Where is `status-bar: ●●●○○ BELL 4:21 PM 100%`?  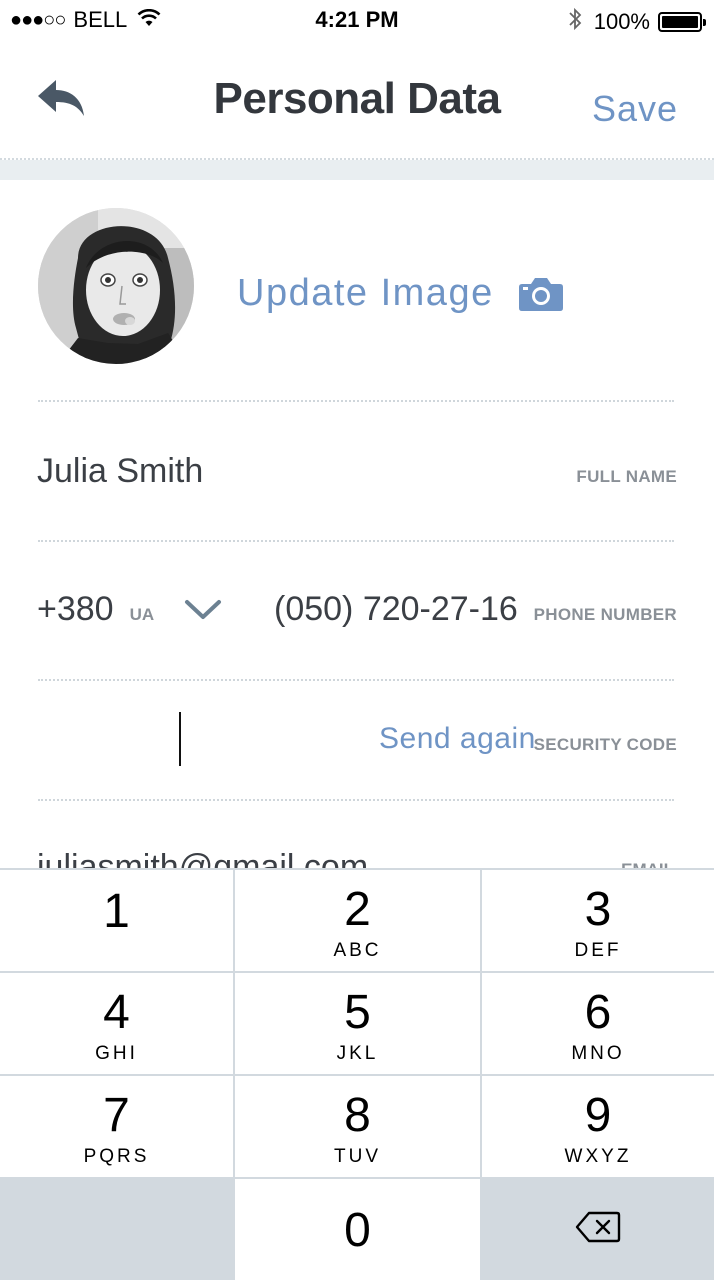
status-bar: ●●●○○ BELL 4:21 PM 100% is located at coordinates (357, 20).